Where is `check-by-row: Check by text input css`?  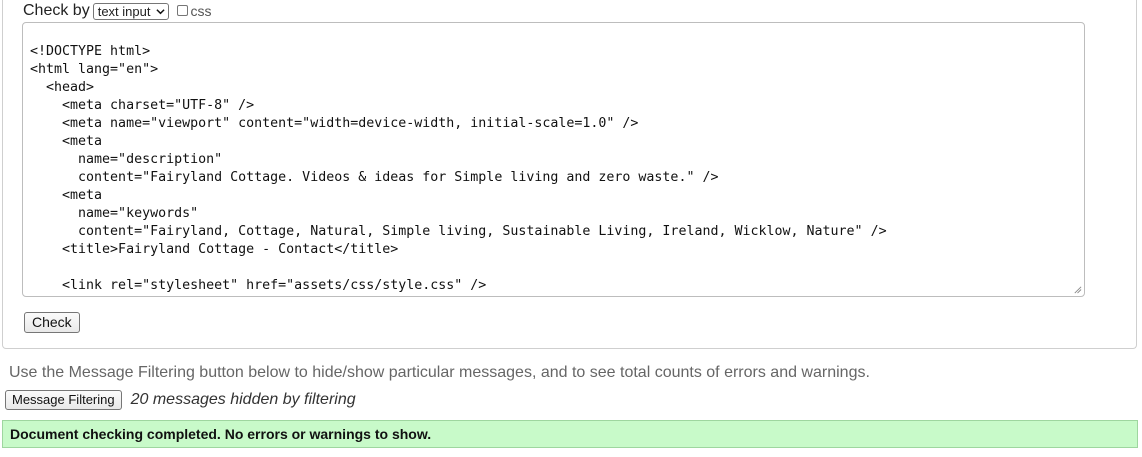 check-by-row: Check by text input css is located at coordinates (117, 10).